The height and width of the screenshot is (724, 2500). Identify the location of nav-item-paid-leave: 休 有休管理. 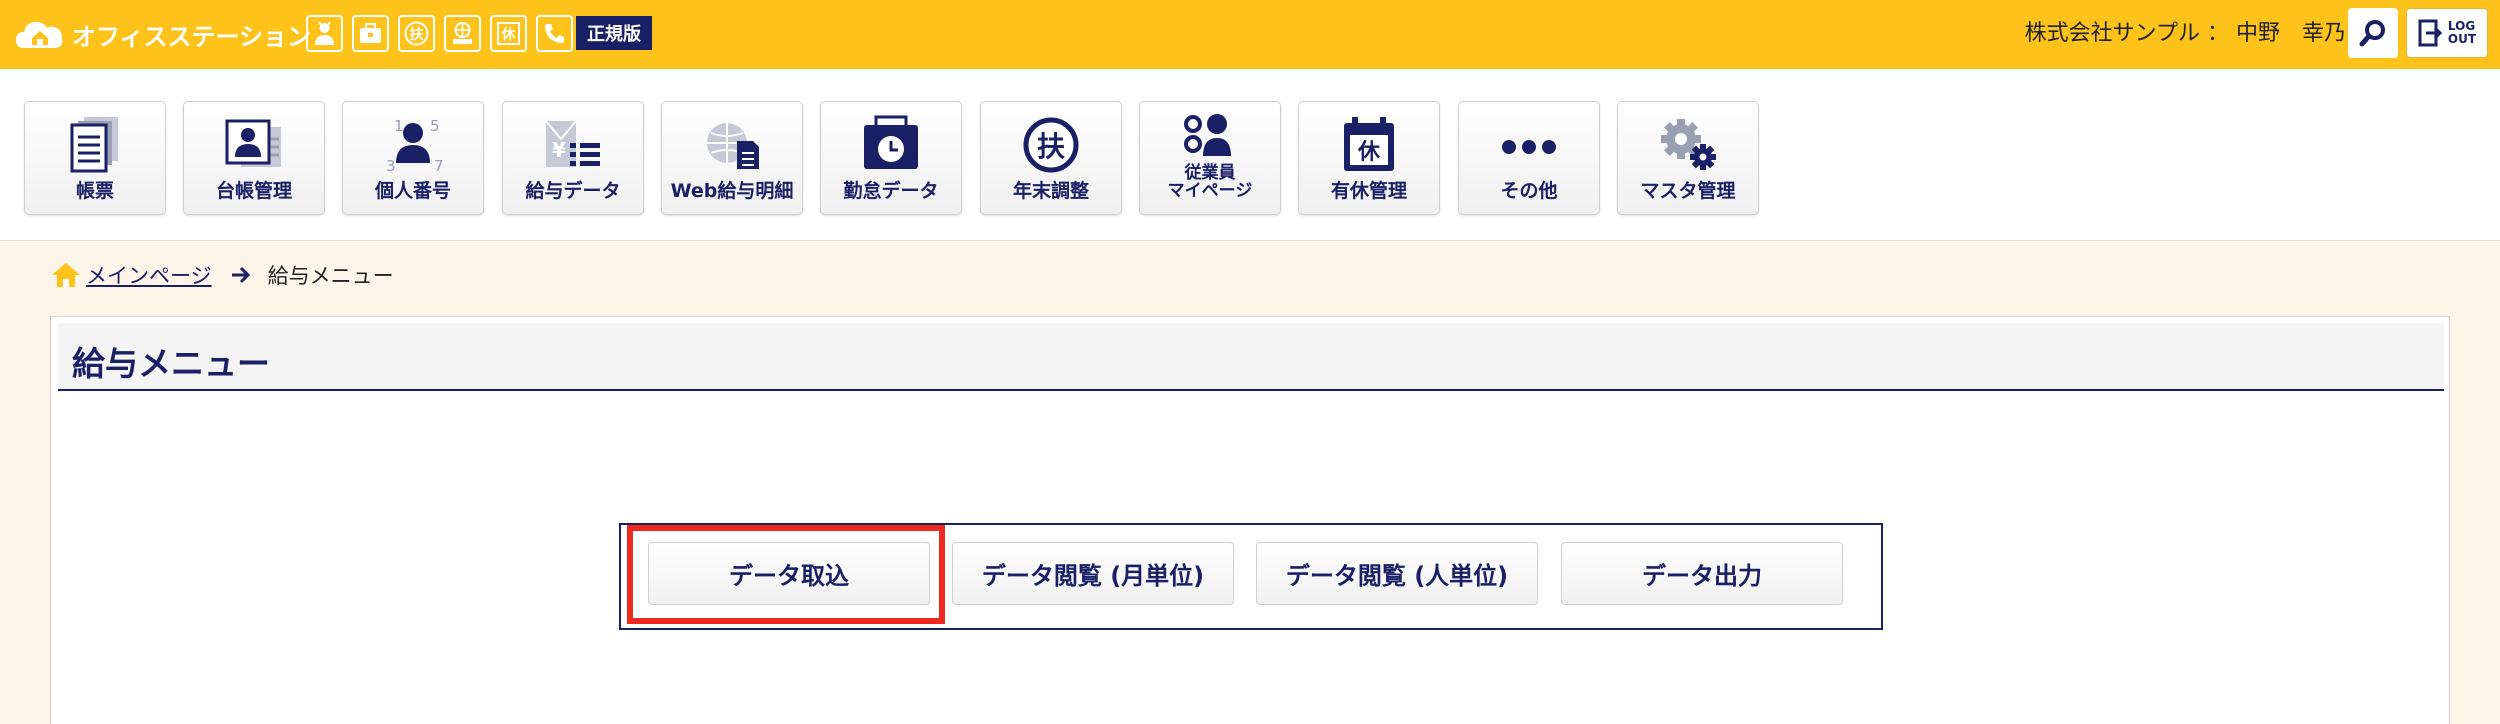
(1369, 158).